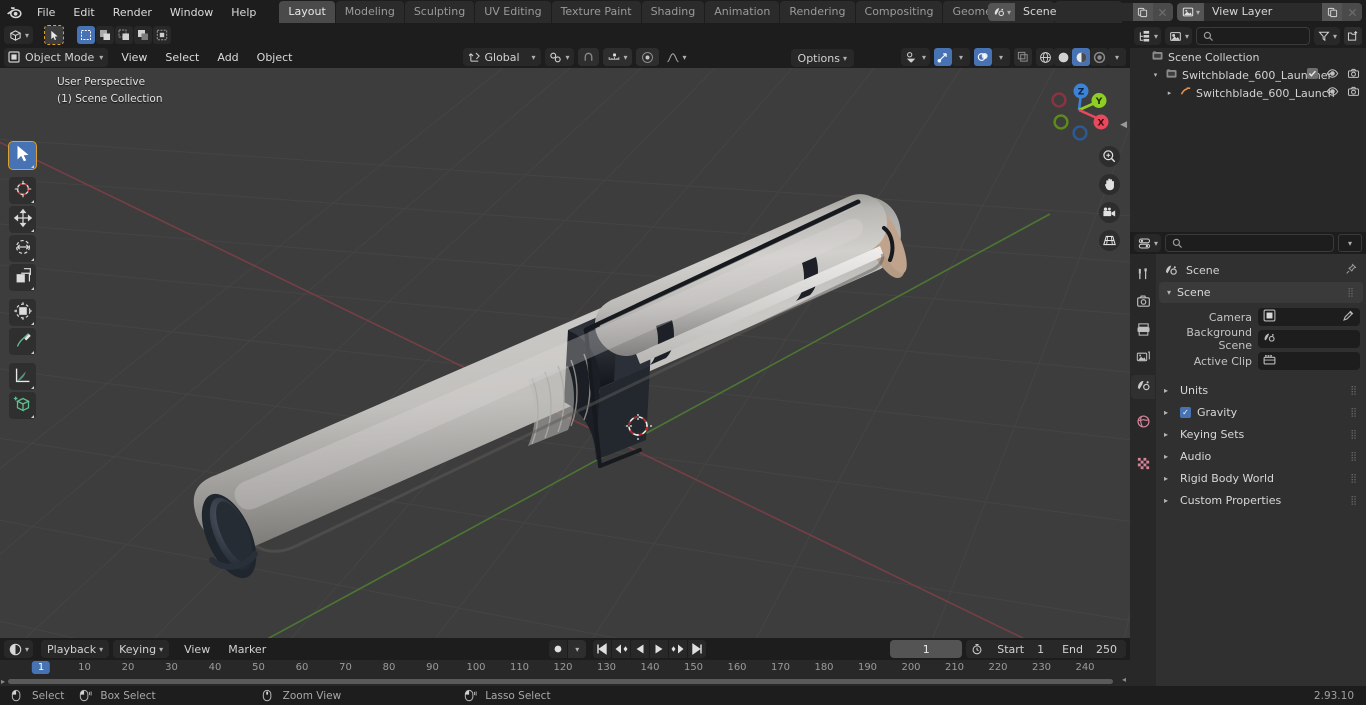 This screenshot has height=705, width=1366. What do you see at coordinates (1045, 57) in the screenshot?
I see `shading-wireframe-icon` at bounding box center [1045, 57].